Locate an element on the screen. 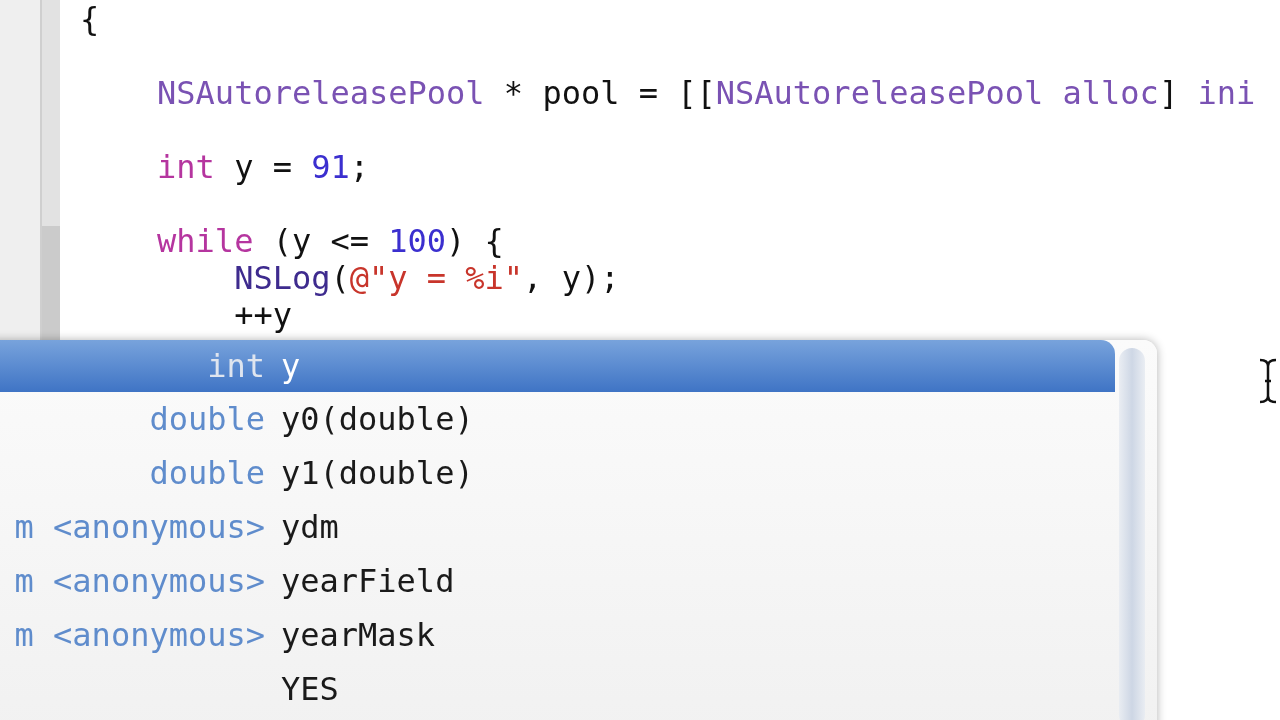  completion-item: m <anonymous> yearMask is located at coordinates (557, 635).